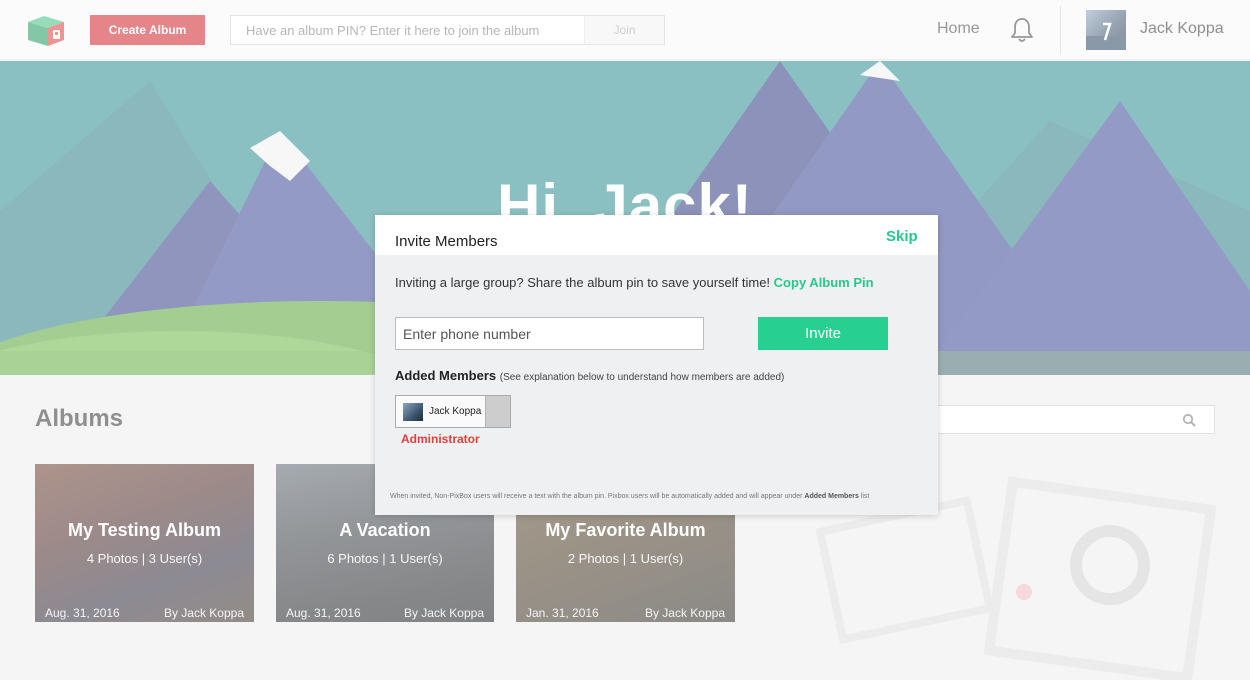 The height and width of the screenshot is (680, 1250). I want to click on footnote-end: list, so click(865, 496).